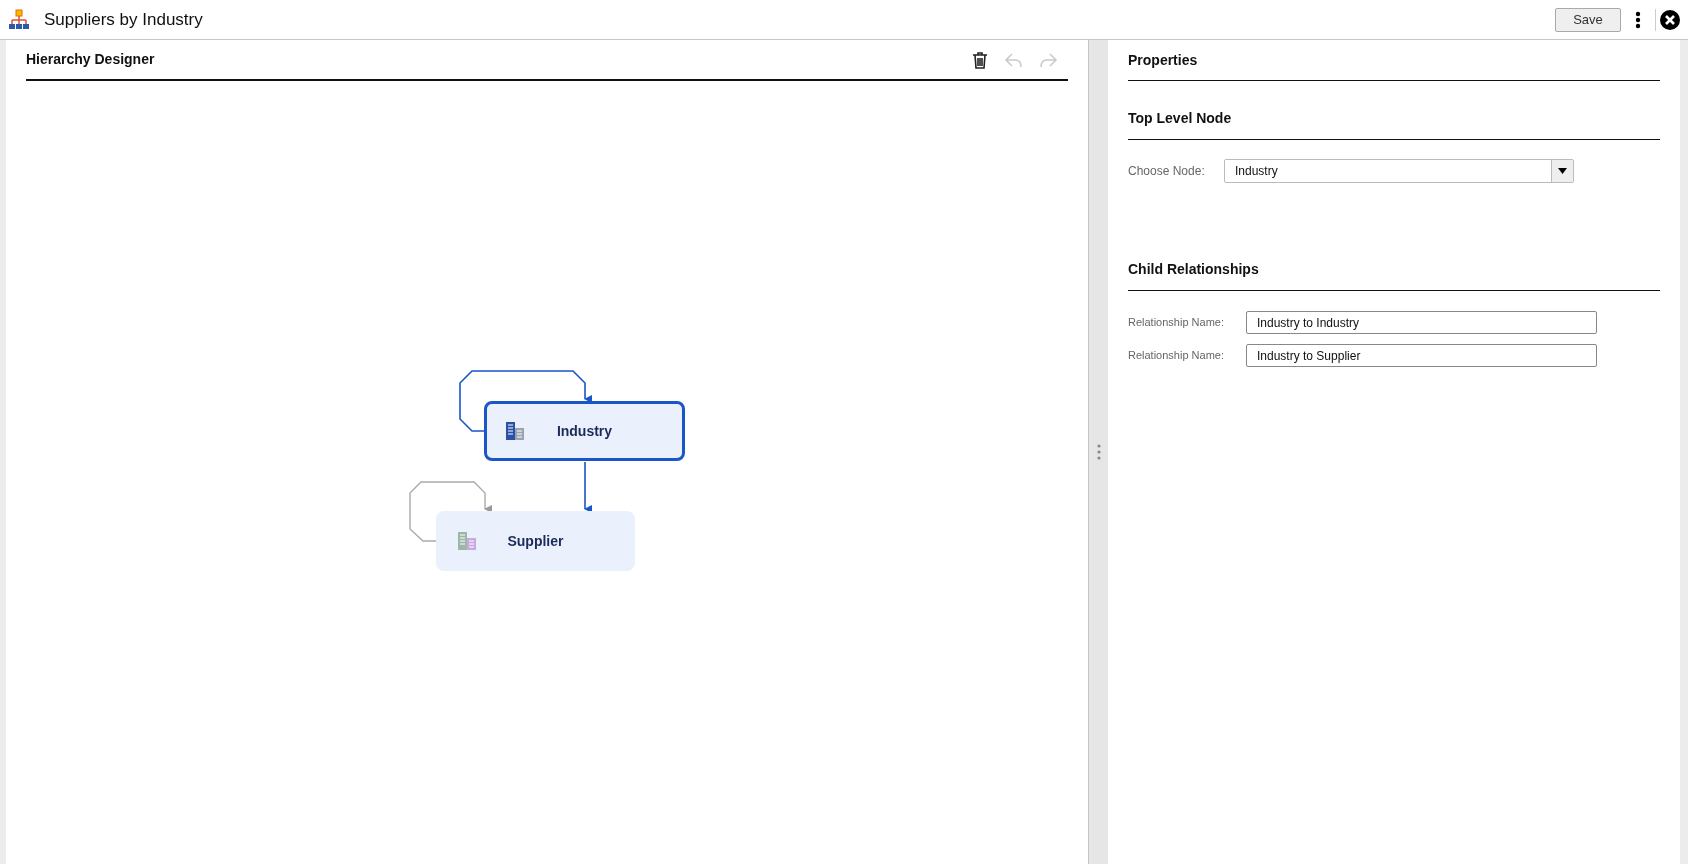 The image size is (1688, 864). I want to click on hierarchy-icon, so click(19, 19).